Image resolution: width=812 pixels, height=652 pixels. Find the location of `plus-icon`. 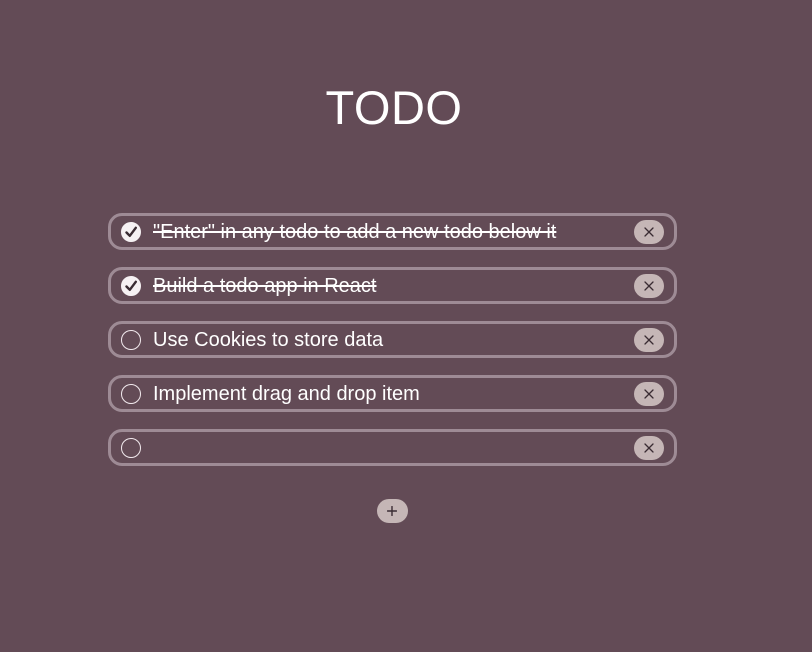

plus-icon is located at coordinates (392, 511).